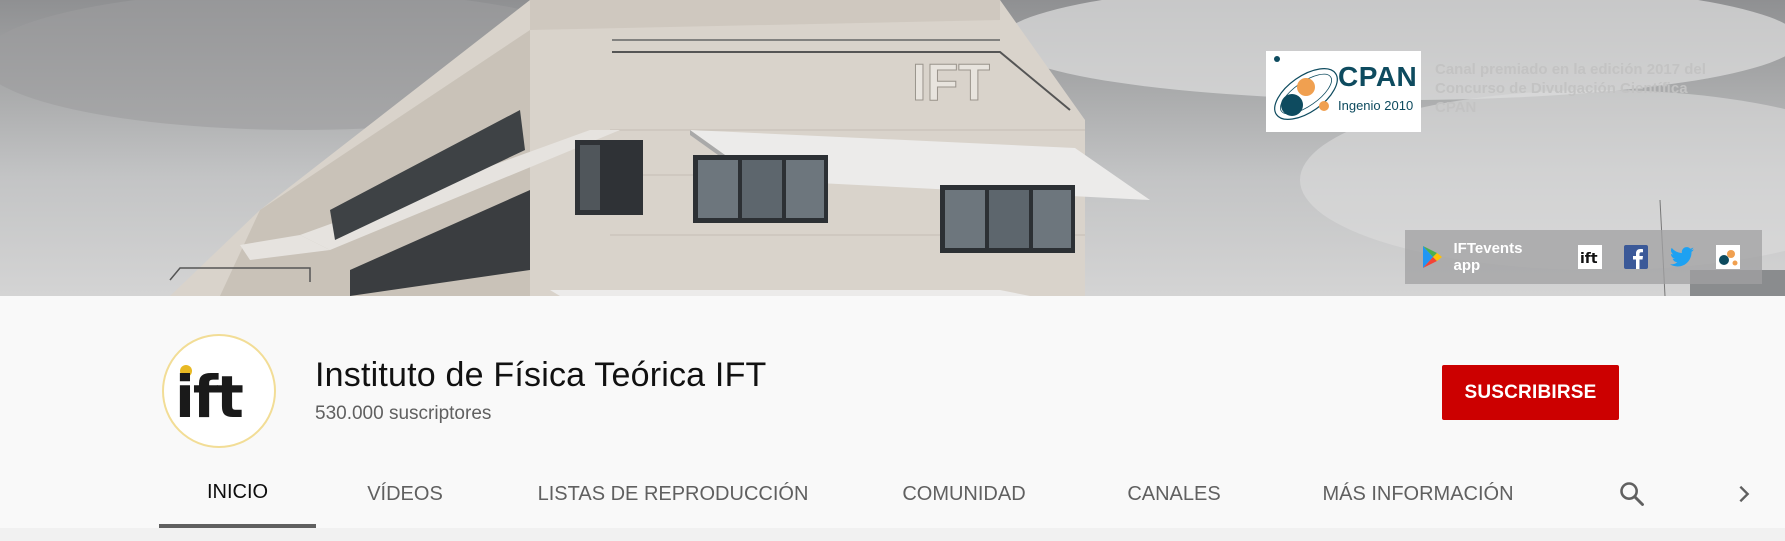  I want to click on tab-community: COMUNIDAD, so click(964, 494).